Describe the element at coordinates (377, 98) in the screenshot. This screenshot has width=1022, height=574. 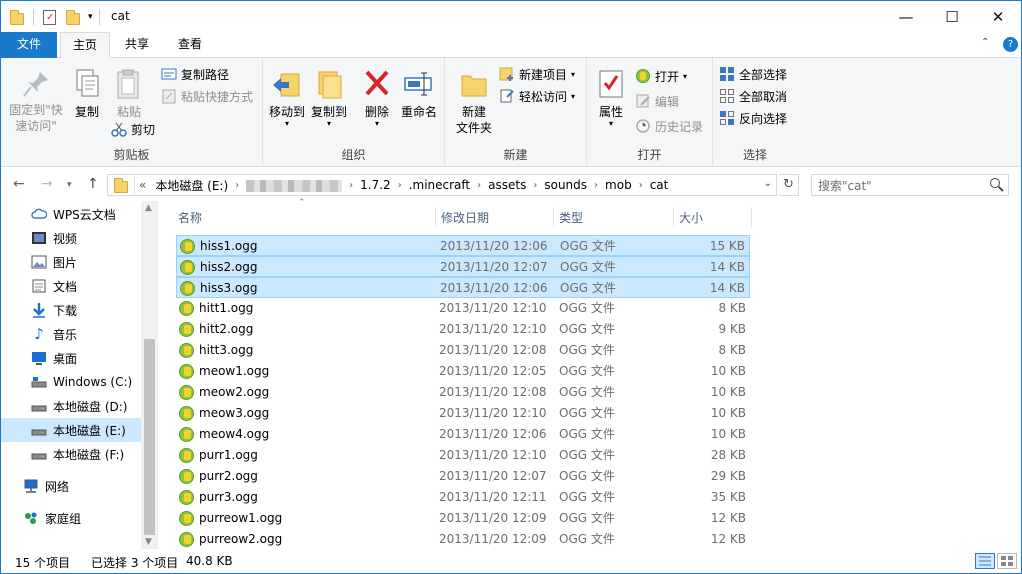
I see `delete-button: 删除 ▾` at that location.